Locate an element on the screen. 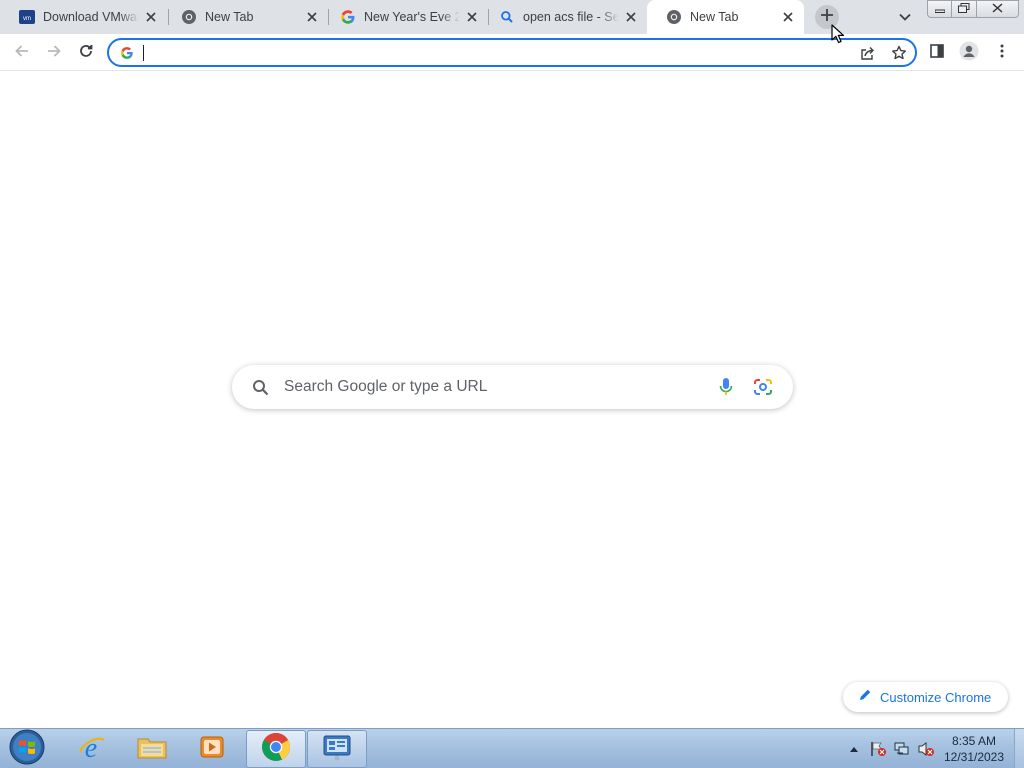 Image resolution: width=1024 pixels, height=768 pixels. show-desktop-button is located at coordinates (1019, 748).